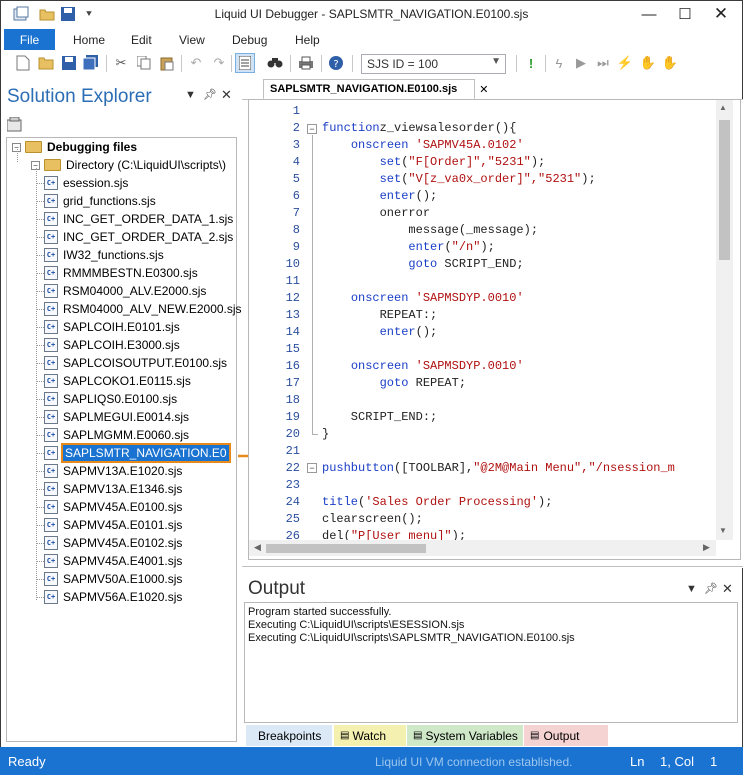 Image resolution: width=743 pixels, height=775 pixels. Describe the element at coordinates (434, 468) in the screenshot. I see `code-token: ([TOOLBAR],` at that location.